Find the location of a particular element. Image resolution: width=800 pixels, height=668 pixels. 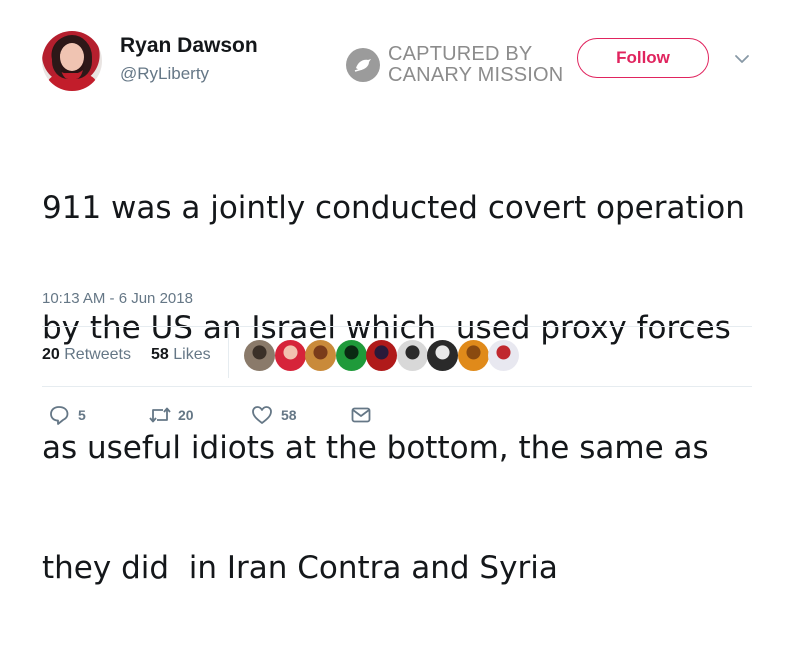

envelope-icon is located at coordinates (361, 415).